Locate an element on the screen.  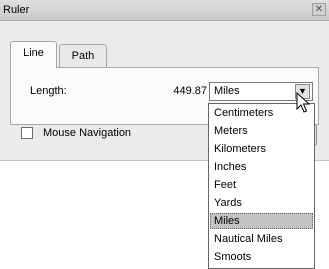
tab-path: Path is located at coordinates (83, 56).